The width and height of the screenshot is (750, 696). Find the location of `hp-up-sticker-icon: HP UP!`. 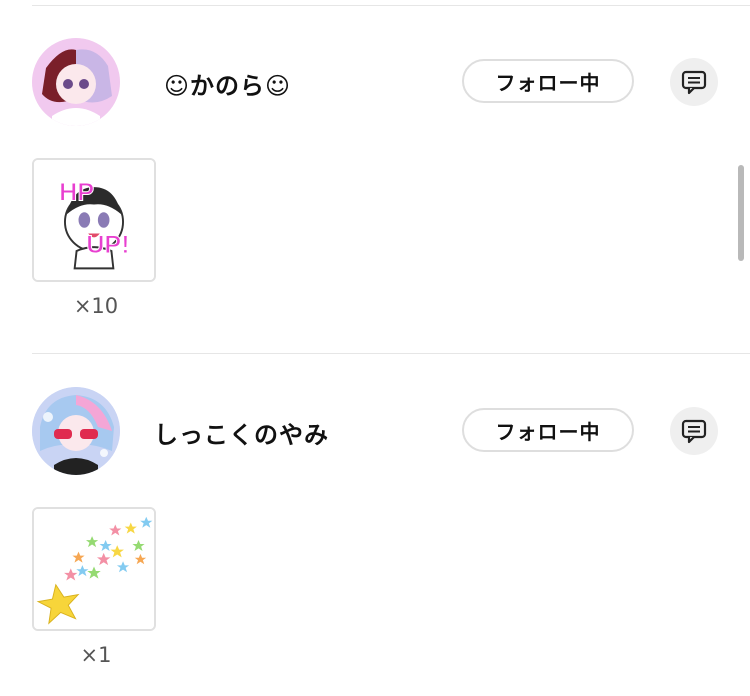

hp-up-sticker-icon: HP UP! is located at coordinates (94, 220).